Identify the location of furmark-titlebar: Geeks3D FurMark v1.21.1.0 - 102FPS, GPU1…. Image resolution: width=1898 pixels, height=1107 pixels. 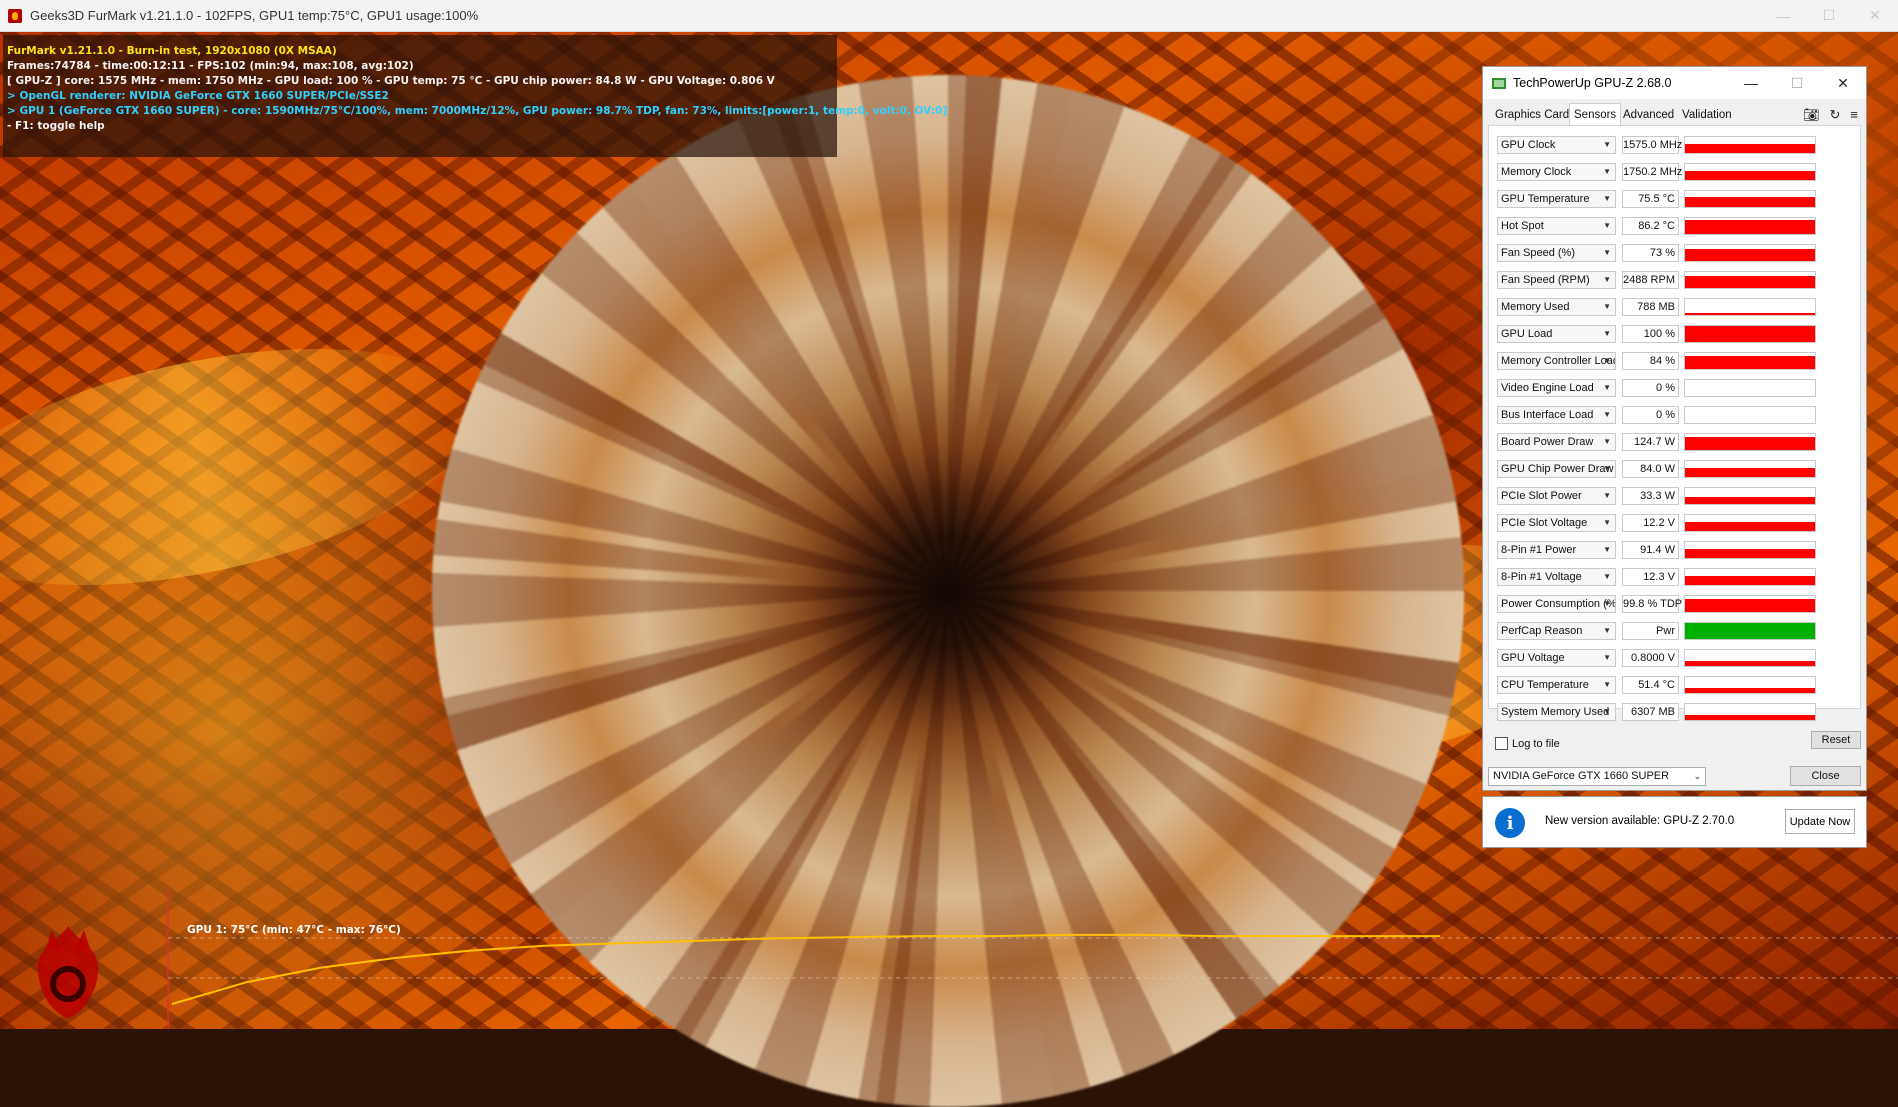
(949, 16).